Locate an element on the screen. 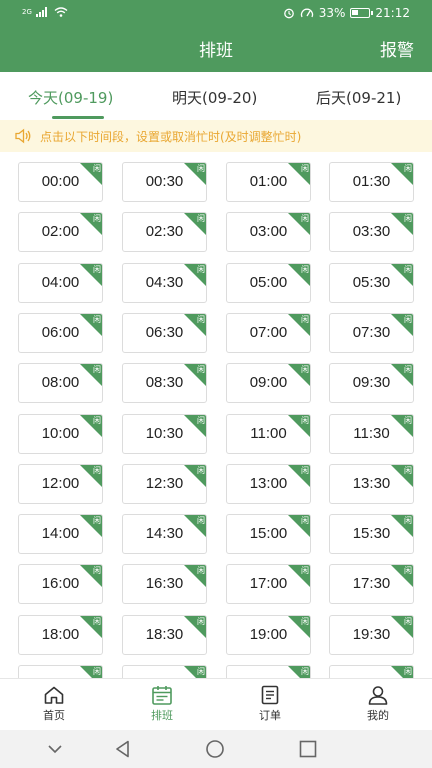 The image size is (432, 768). time-slot: 19:00 闲 is located at coordinates (268, 634).